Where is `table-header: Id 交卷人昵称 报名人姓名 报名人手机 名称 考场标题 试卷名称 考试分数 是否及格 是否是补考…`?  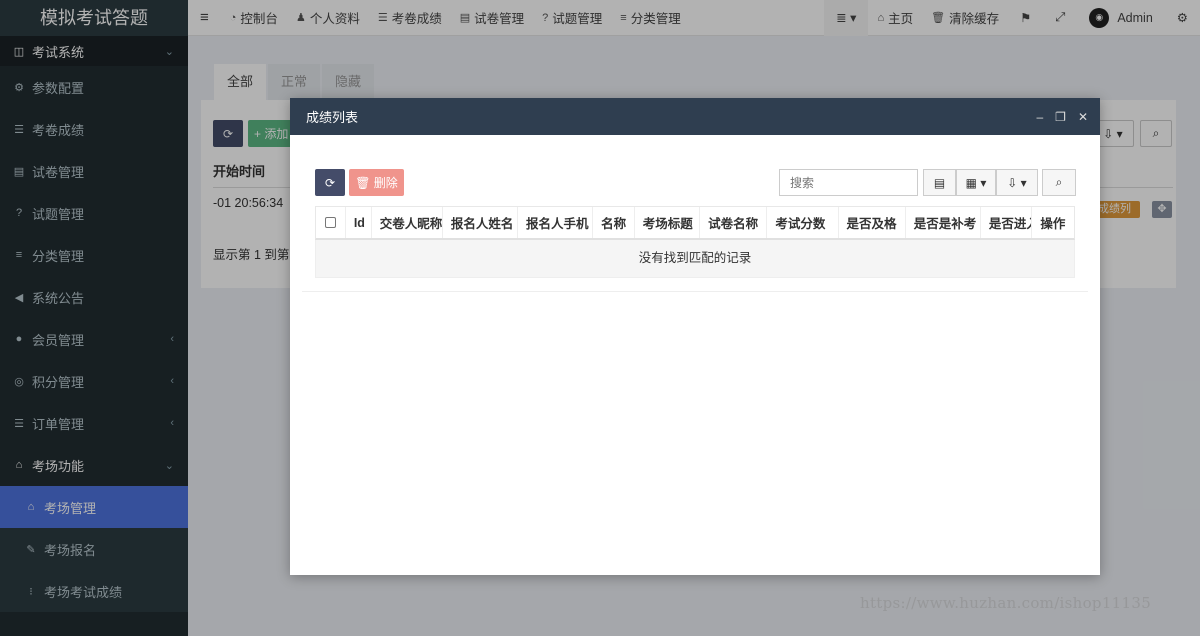
table-header: Id 交卷人昵称 报名人姓名 报名人手机 名称 考场标题 试卷名称 考试分数 是否及格 是否是补考… is located at coordinates (695, 223).